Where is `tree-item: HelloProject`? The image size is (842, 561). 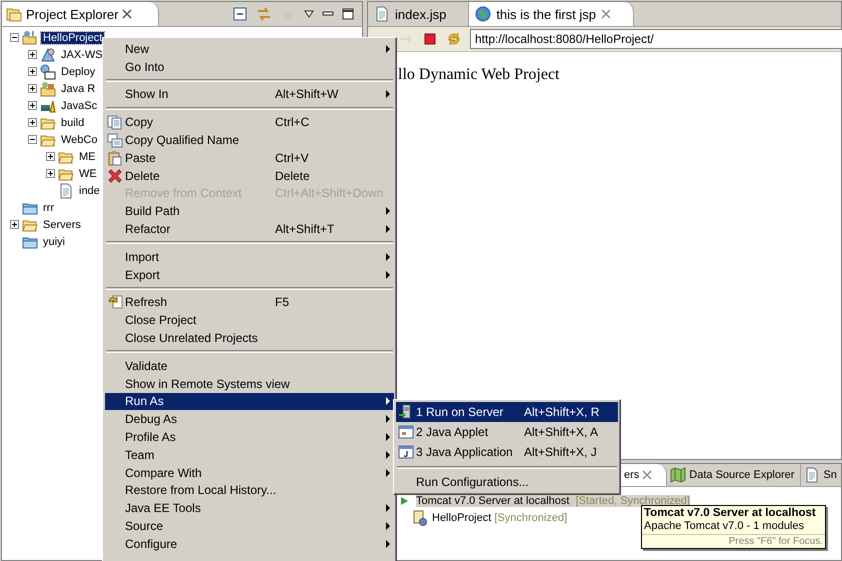 tree-item: HelloProject is located at coordinates (72, 38).